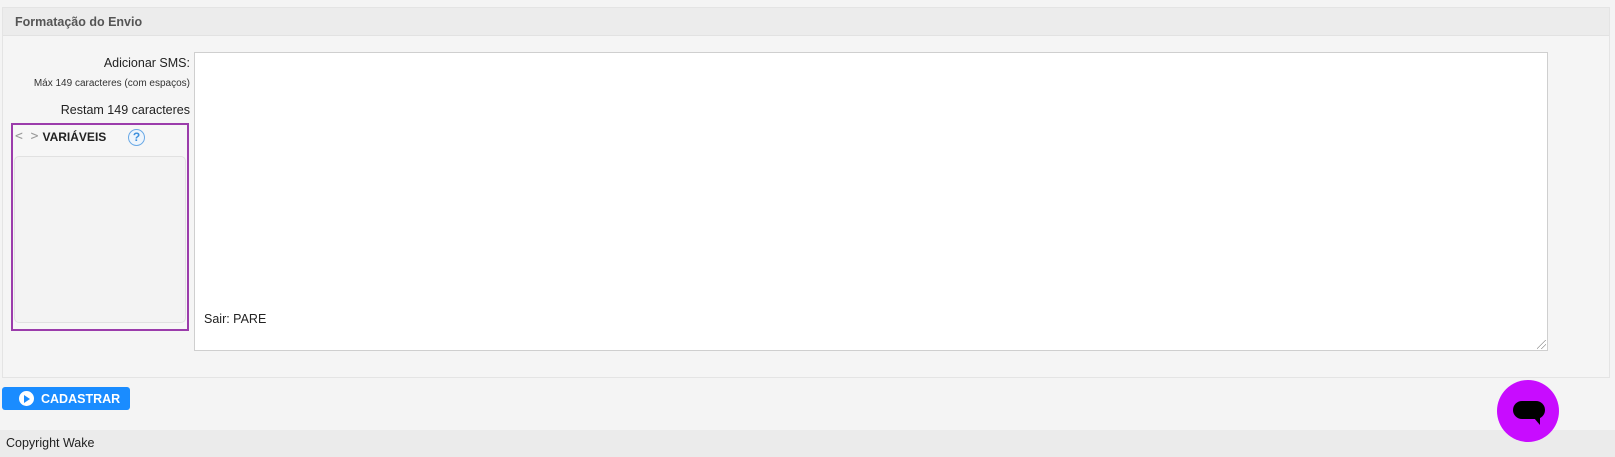 The height and width of the screenshot is (457, 1615). I want to click on add-sms-label: Adicionar SMS:, so click(146, 63).